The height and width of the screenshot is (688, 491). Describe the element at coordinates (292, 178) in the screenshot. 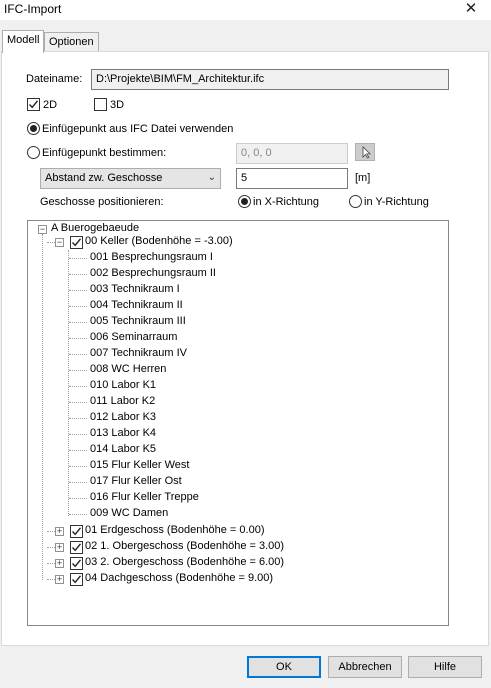

I see `distance-input: 5` at that location.